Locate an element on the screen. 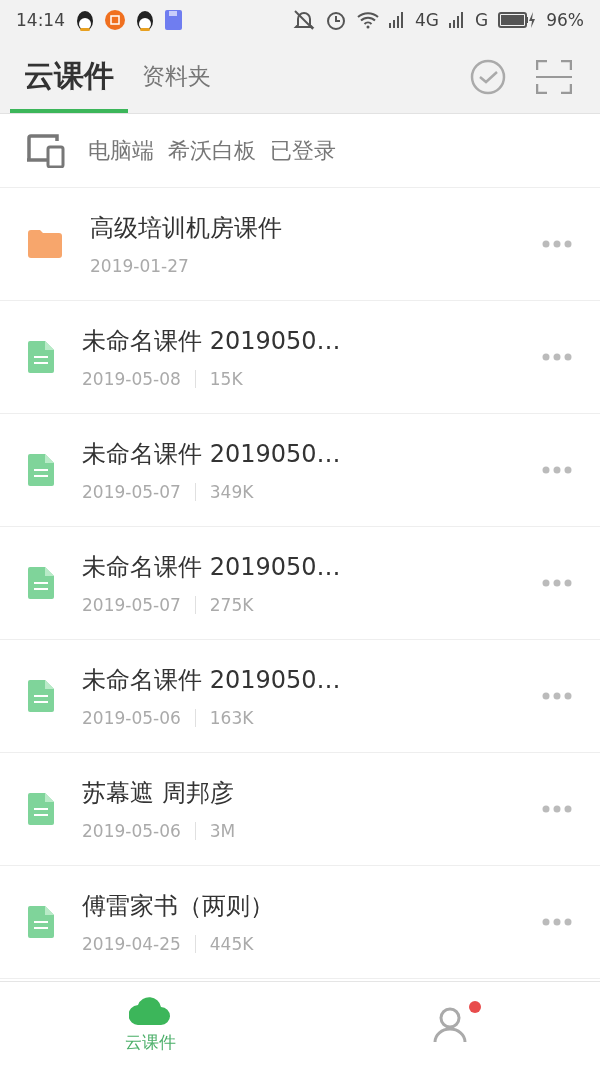  nav-label: 云课件 is located at coordinates (150, 1042).